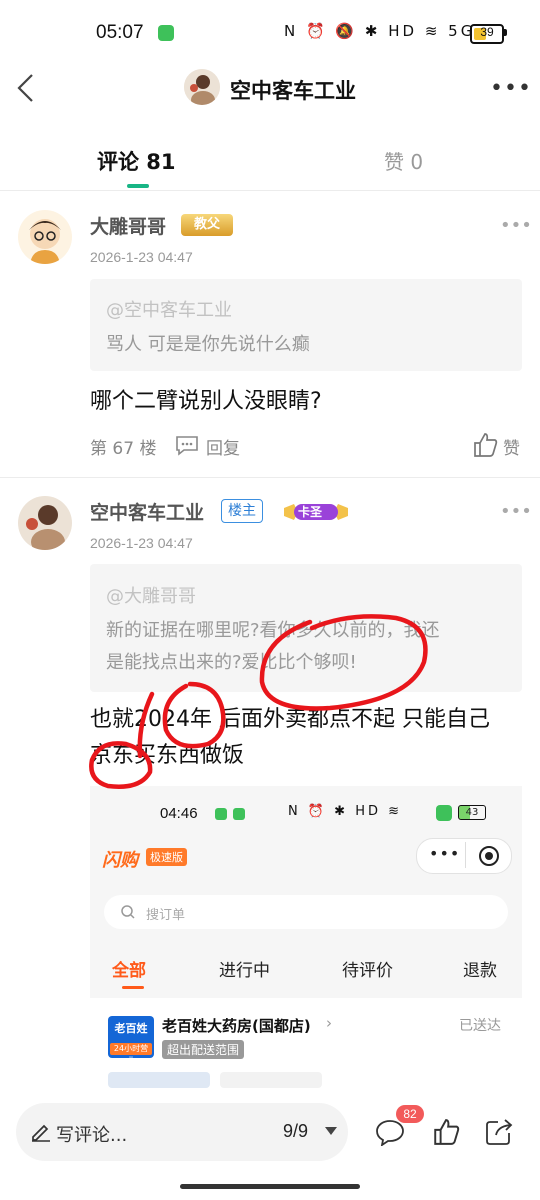 The width and height of the screenshot is (540, 1200). Describe the element at coordinates (167, 755) in the screenshot. I see `comment-text-line2: 京东买东西做饭` at that location.